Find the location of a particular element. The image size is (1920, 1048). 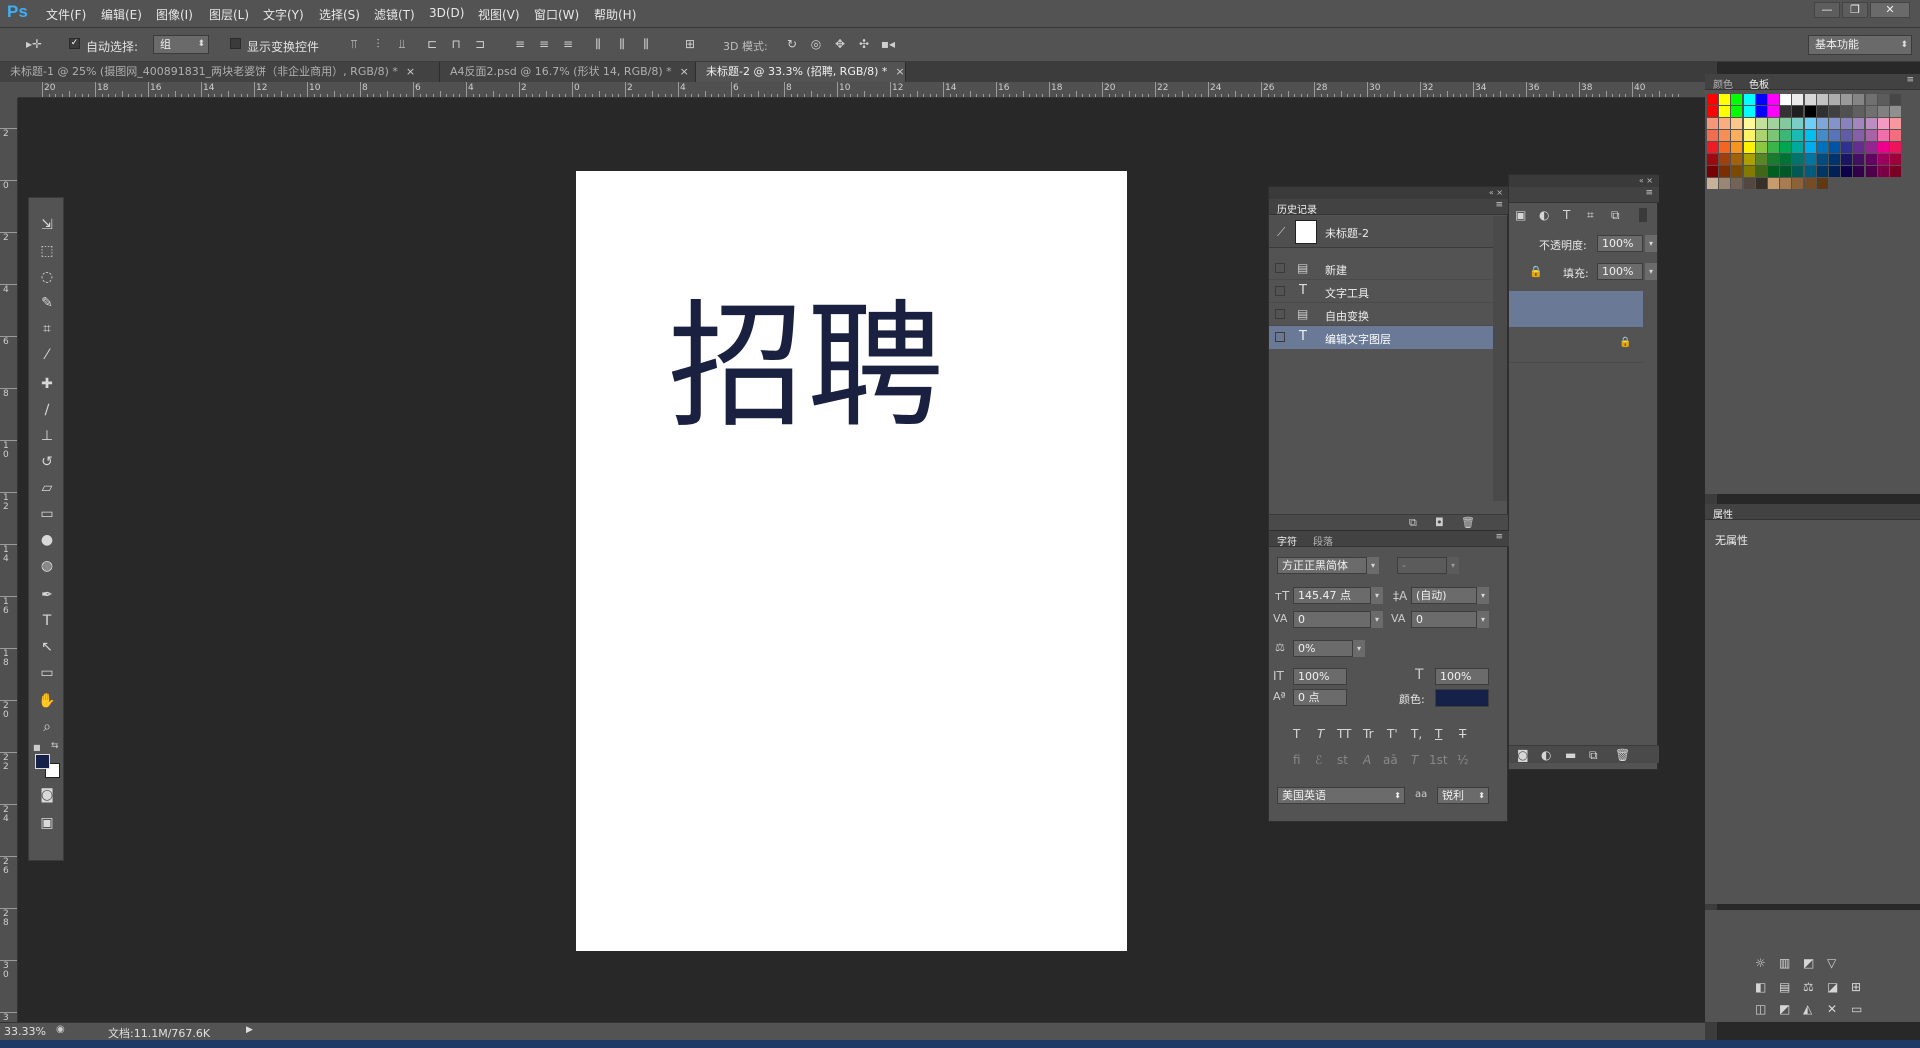

font-size-field: 145.47 点 is located at coordinates (1332, 595).